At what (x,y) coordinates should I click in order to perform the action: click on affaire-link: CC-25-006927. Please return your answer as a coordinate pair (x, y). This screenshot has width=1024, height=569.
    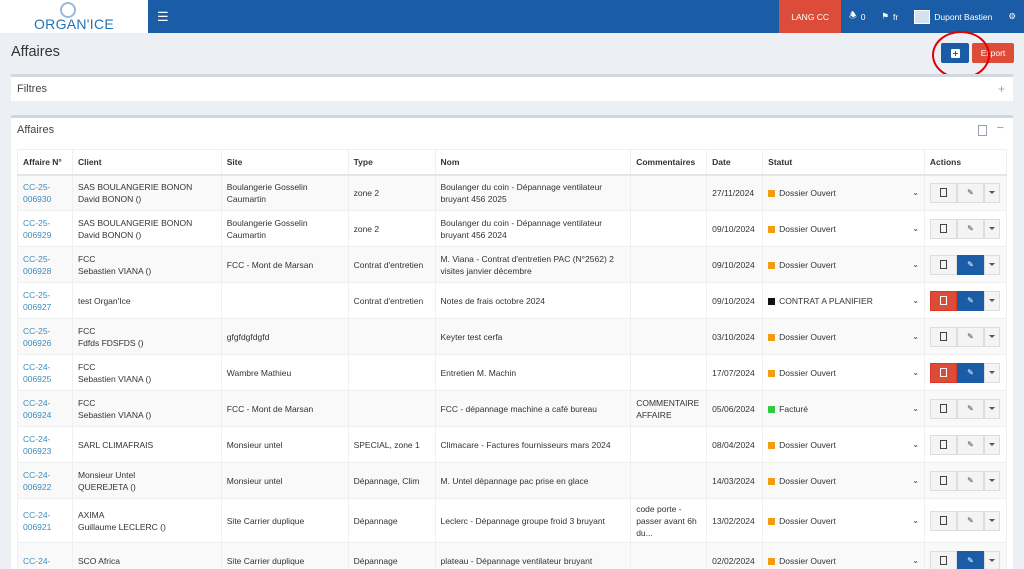
    Looking at the image, I should click on (37, 301).